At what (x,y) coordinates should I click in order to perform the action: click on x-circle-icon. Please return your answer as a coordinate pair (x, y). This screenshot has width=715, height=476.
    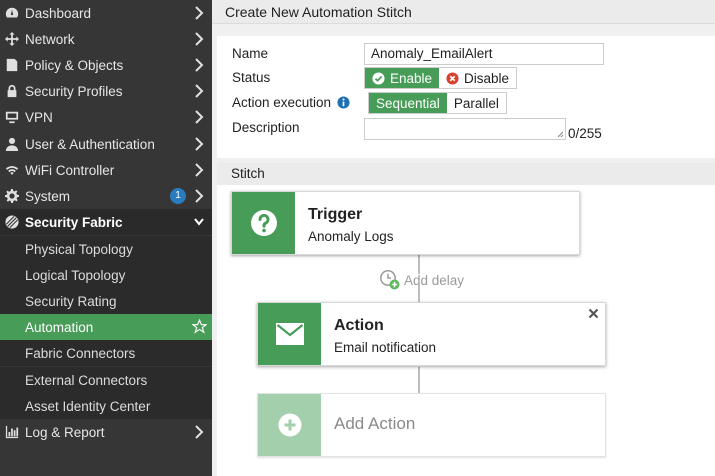
    Looking at the image, I should click on (452, 78).